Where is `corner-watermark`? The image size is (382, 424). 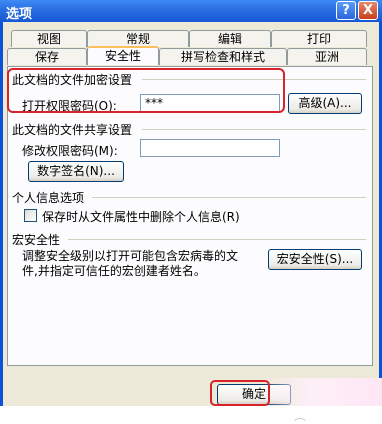 corner-watermark is located at coordinates (322, 392).